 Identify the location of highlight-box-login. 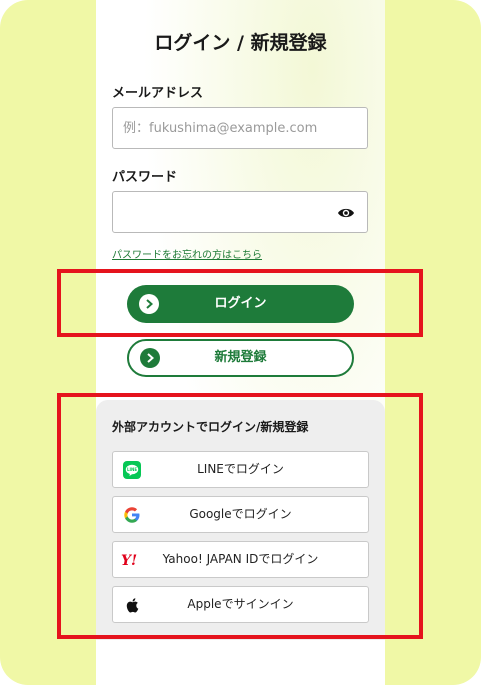
(240, 303).